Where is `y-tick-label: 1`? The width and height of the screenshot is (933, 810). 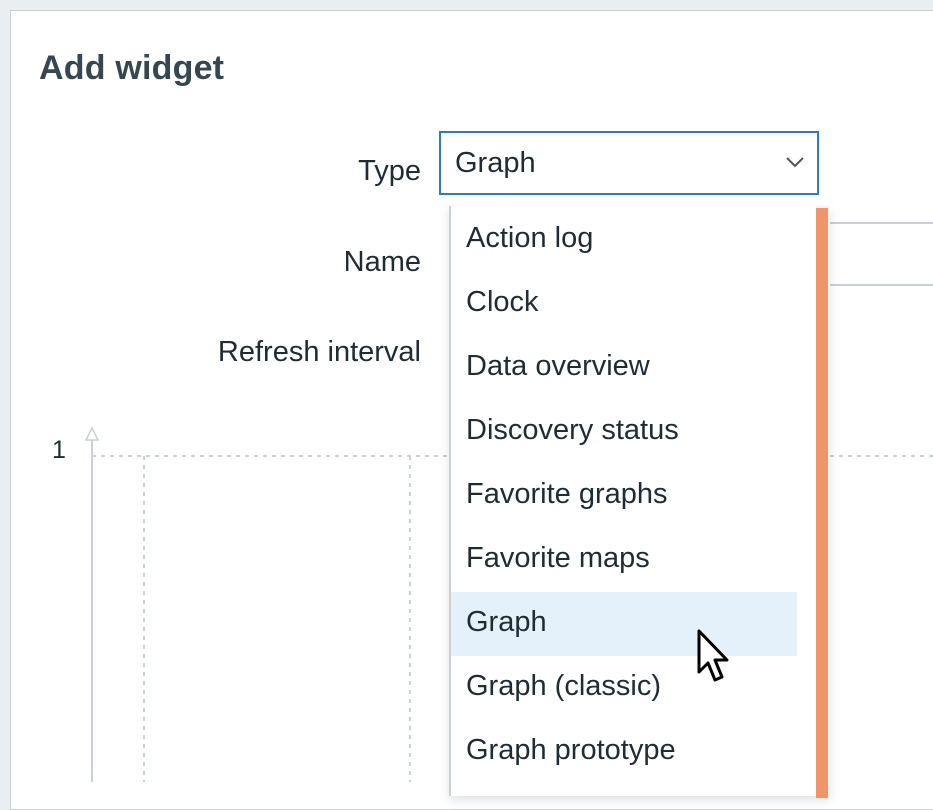 y-tick-label: 1 is located at coordinates (59, 450).